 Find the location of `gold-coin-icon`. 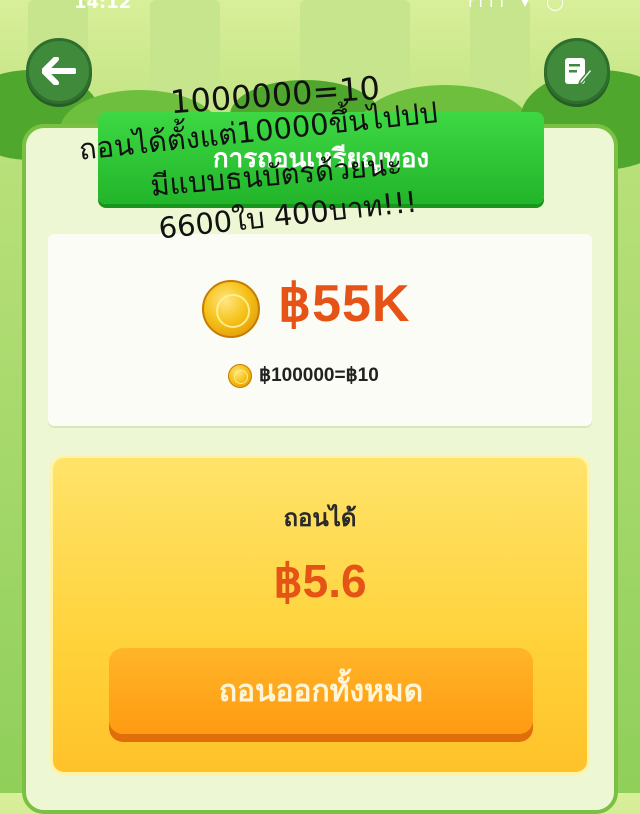

gold-coin-icon is located at coordinates (231, 309).